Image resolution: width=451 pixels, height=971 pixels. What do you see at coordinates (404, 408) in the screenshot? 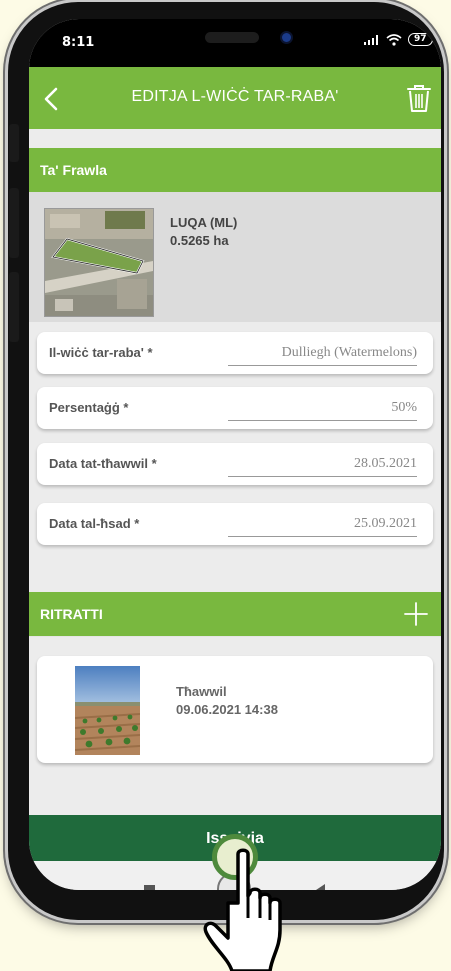
I see `percentage-field-value: 50%` at bounding box center [404, 408].